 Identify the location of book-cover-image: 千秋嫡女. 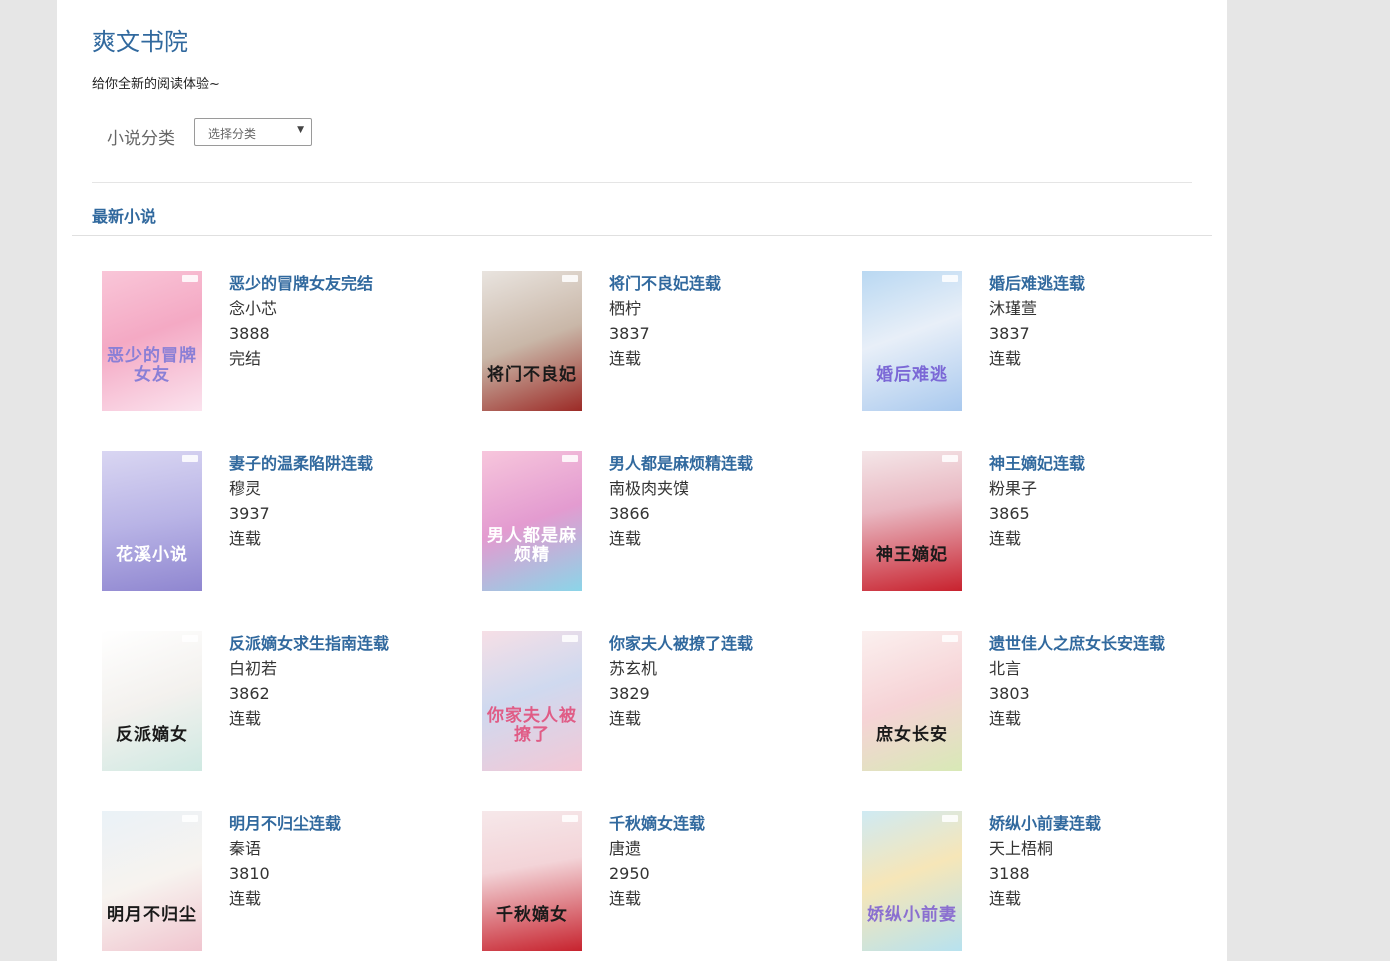
(532, 881).